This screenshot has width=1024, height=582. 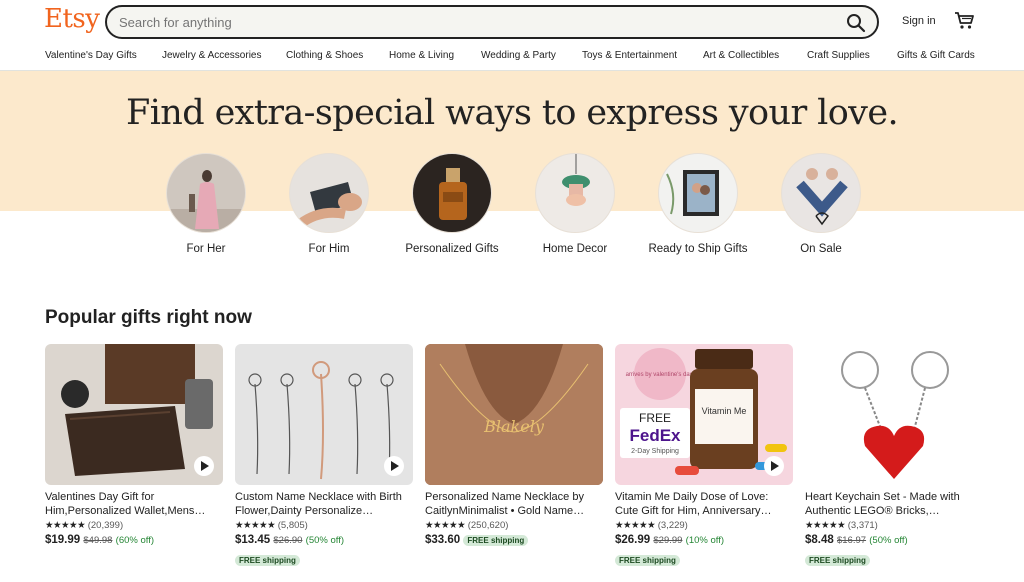 I want to click on discount: (60% off), so click(x=135, y=540).